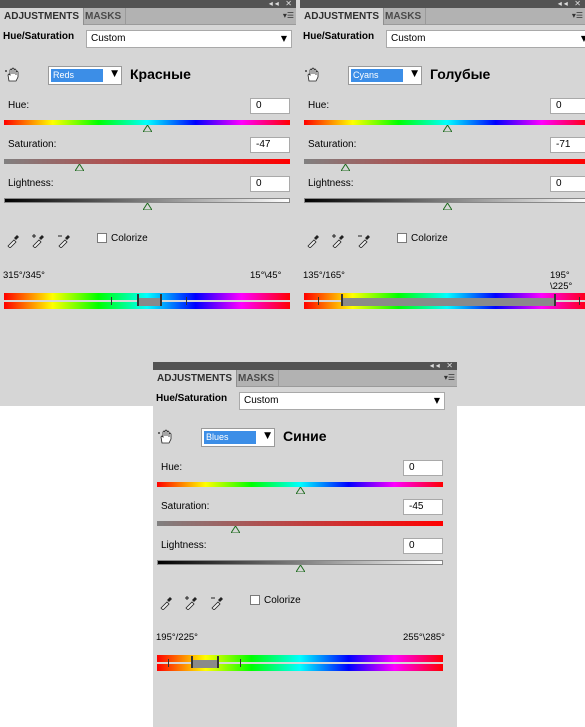  Describe the element at coordinates (270, 145) in the screenshot. I see `saturation-input: -47` at that location.